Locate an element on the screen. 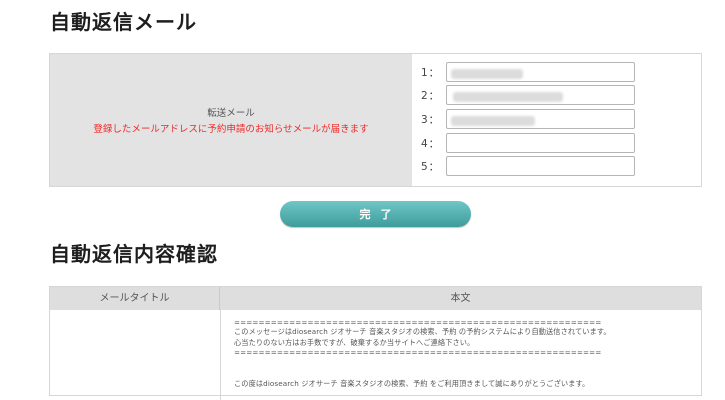 This screenshot has width=725, height=400. done-button: 完了 is located at coordinates (375, 214).